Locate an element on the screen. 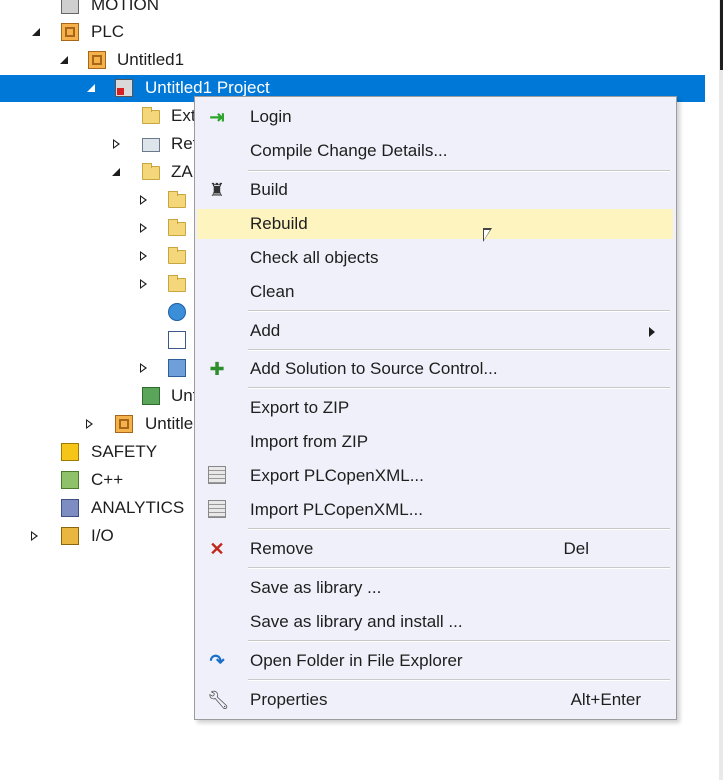  menu-item-check-all-objects: Check all objects is located at coordinates (435, 258).